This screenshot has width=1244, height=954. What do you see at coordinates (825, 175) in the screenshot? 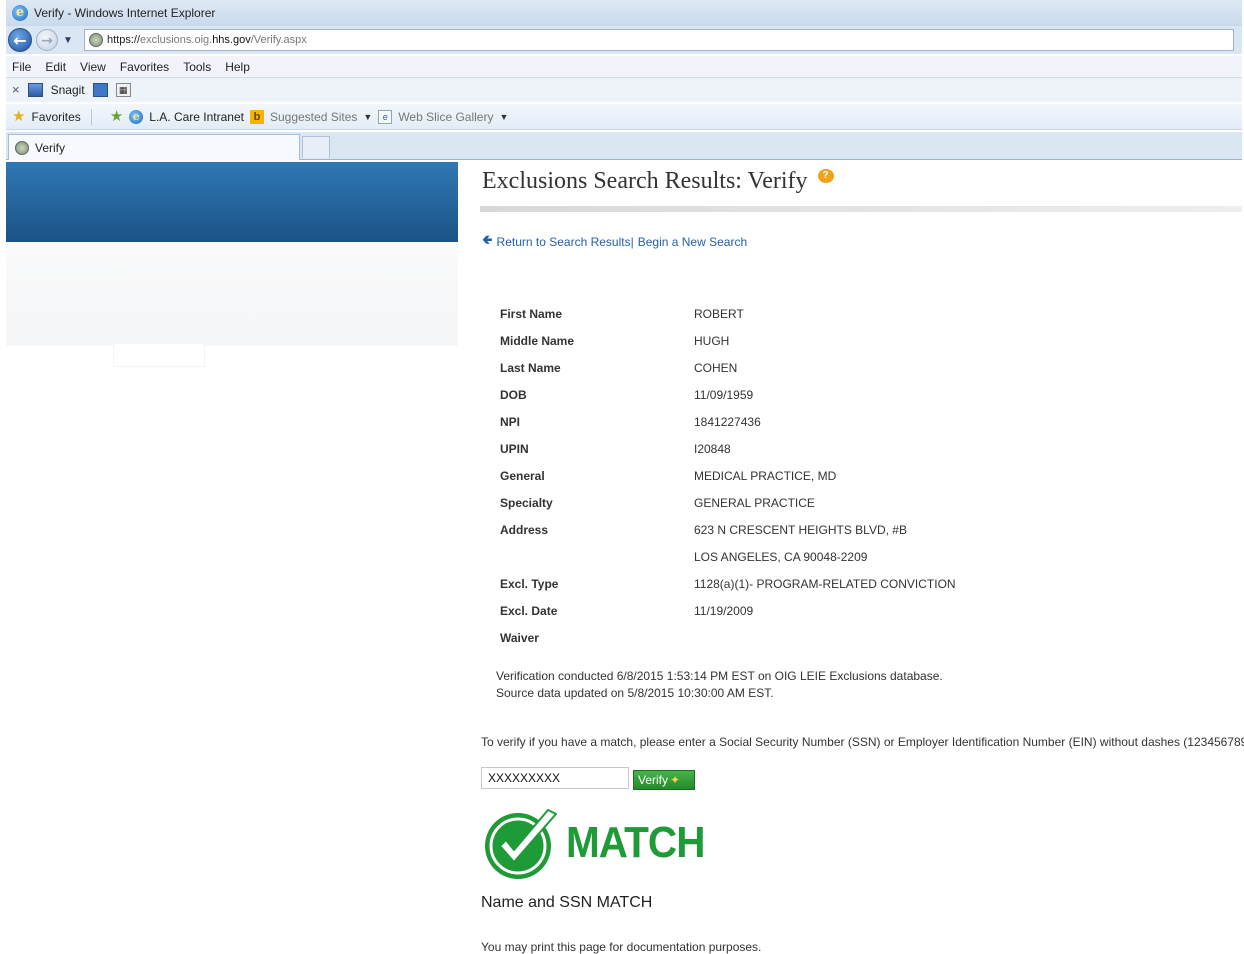
I see `help-icon: ?` at bounding box center [825, 175].